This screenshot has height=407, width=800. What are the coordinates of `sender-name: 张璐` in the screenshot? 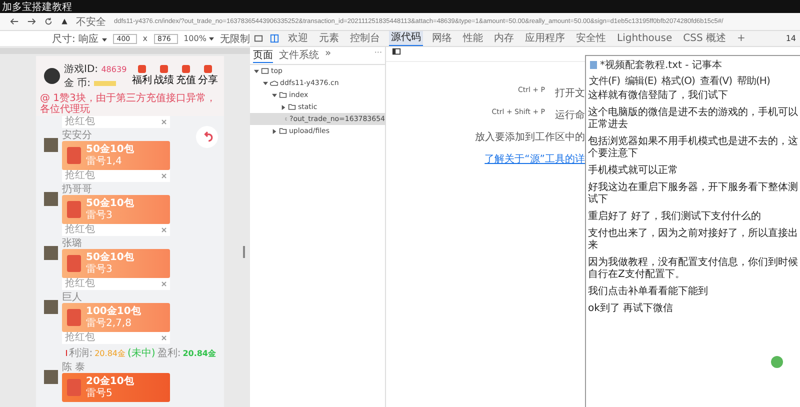 It's located at (72, 243).